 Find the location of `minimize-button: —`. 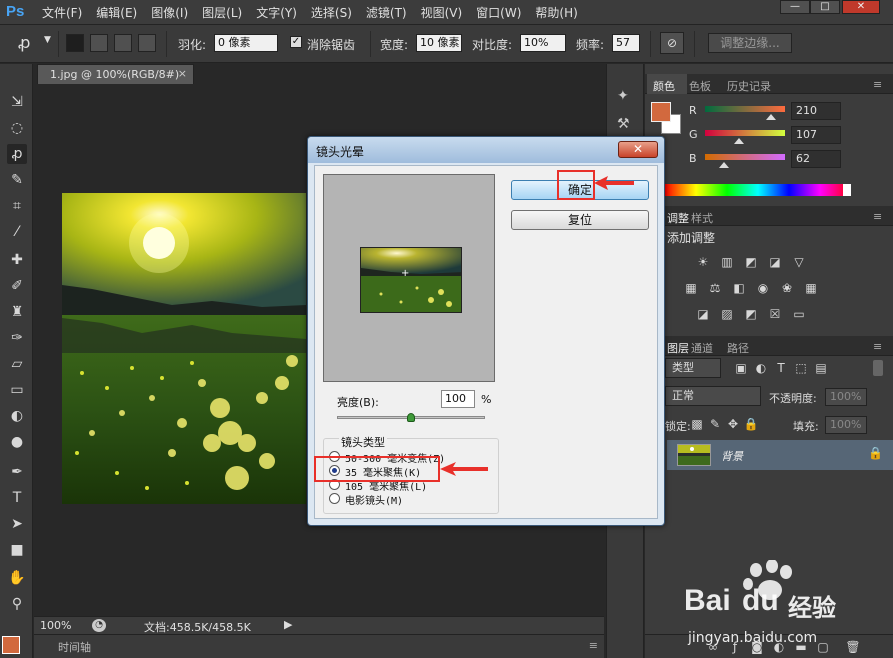

minimize-button: — is located at coordinates (795, 7).